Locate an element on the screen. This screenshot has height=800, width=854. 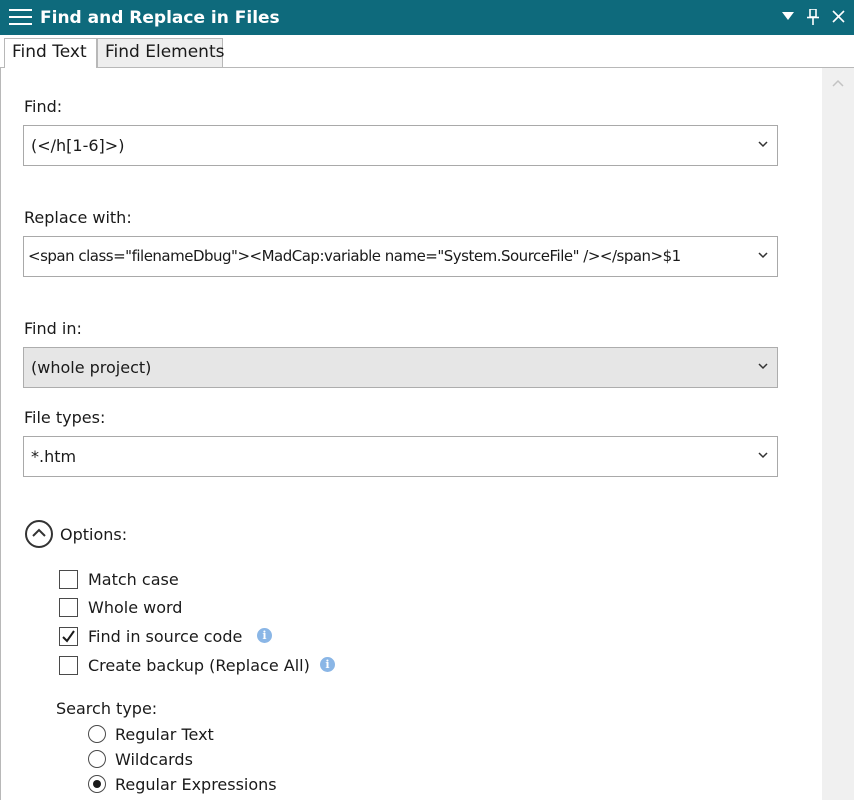
find-in-source-code-checkbox is located at coordinates (68, 636).